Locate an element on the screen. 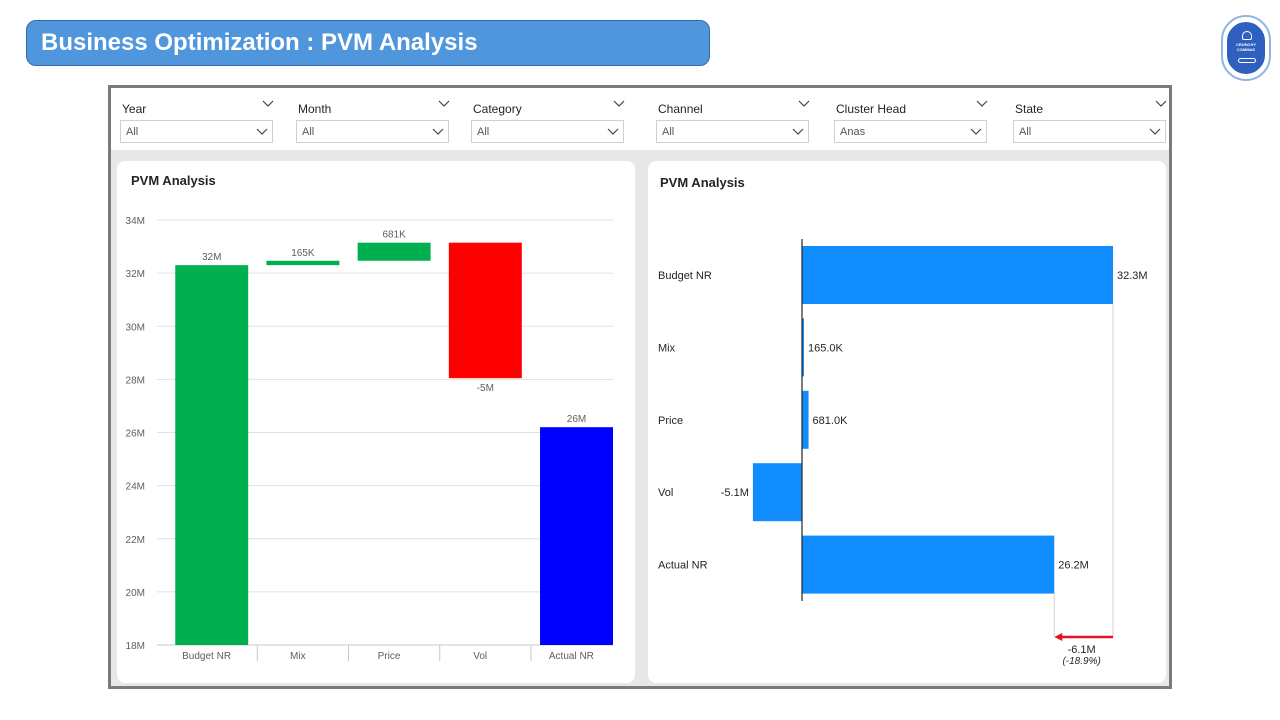  filter-label: Year is located at coordinates (134, 109).